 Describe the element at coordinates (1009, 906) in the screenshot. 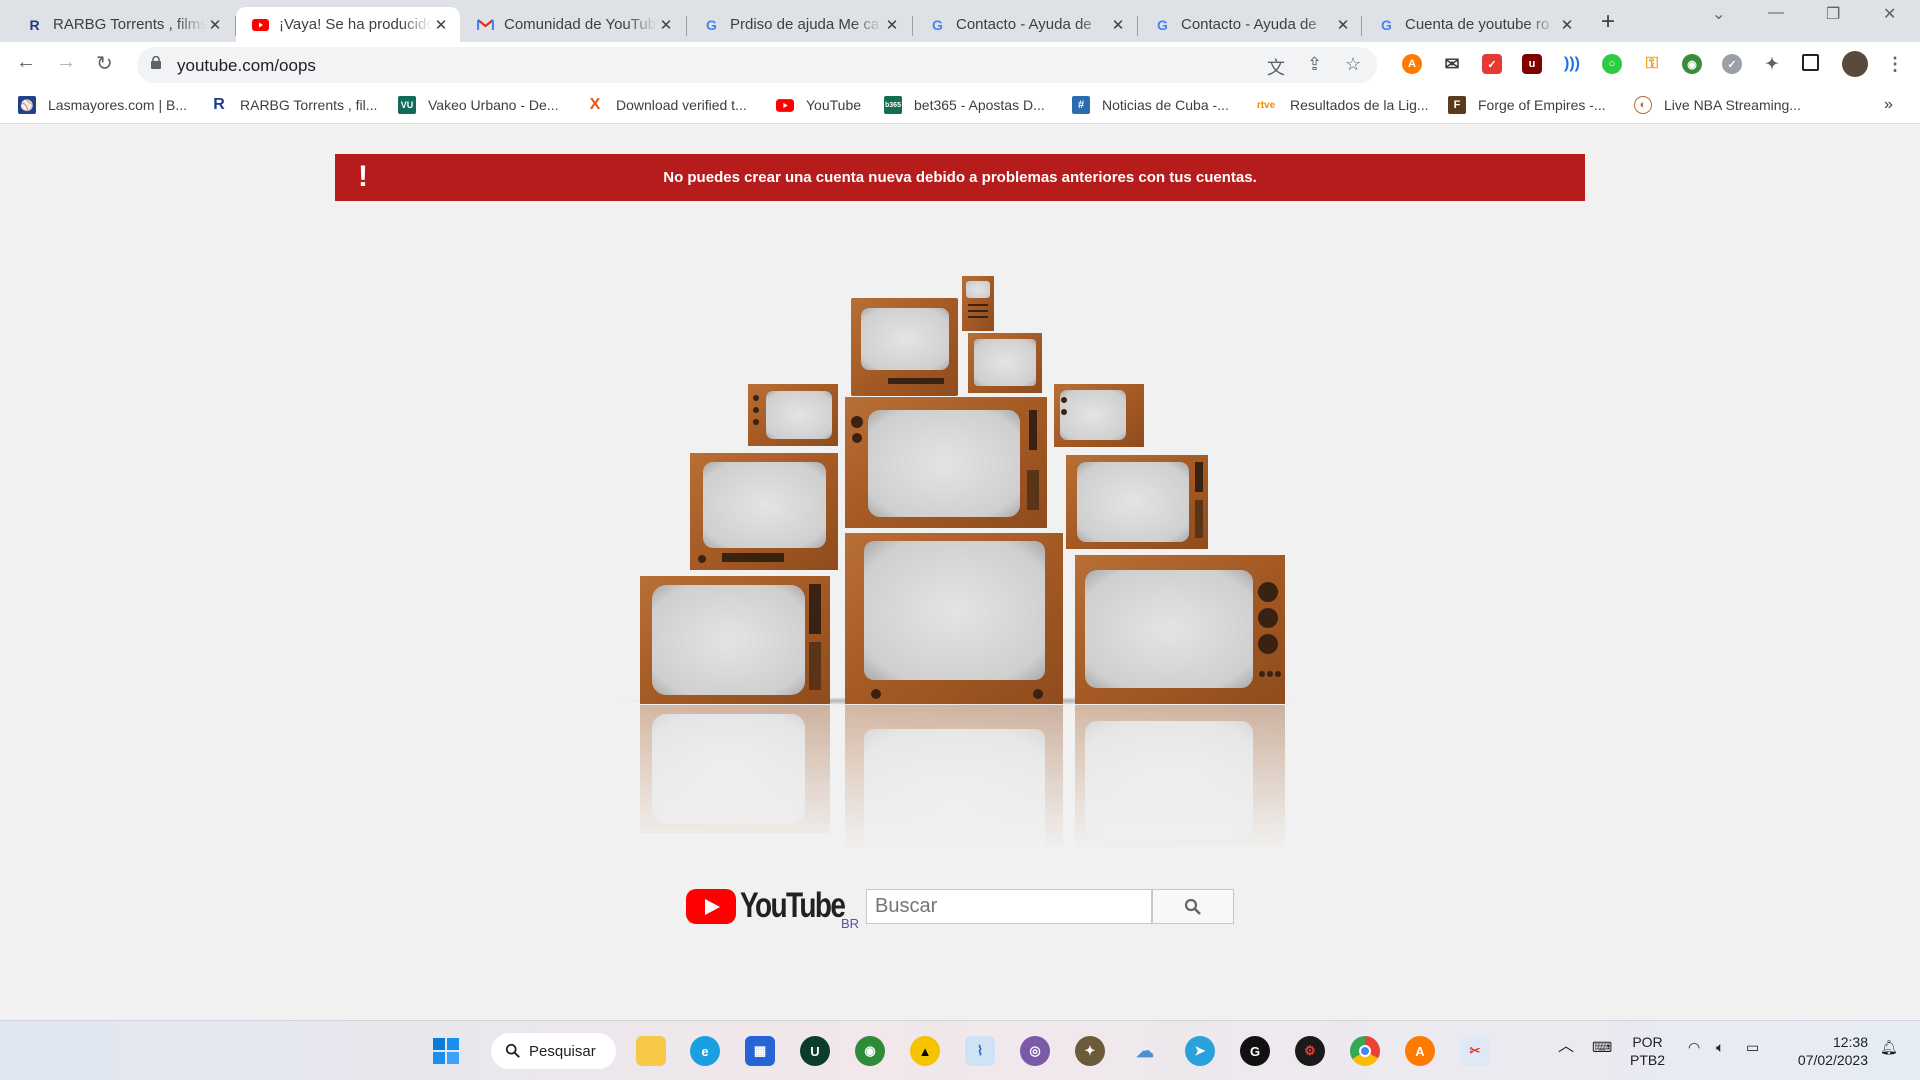

I see `search-input` at that location.